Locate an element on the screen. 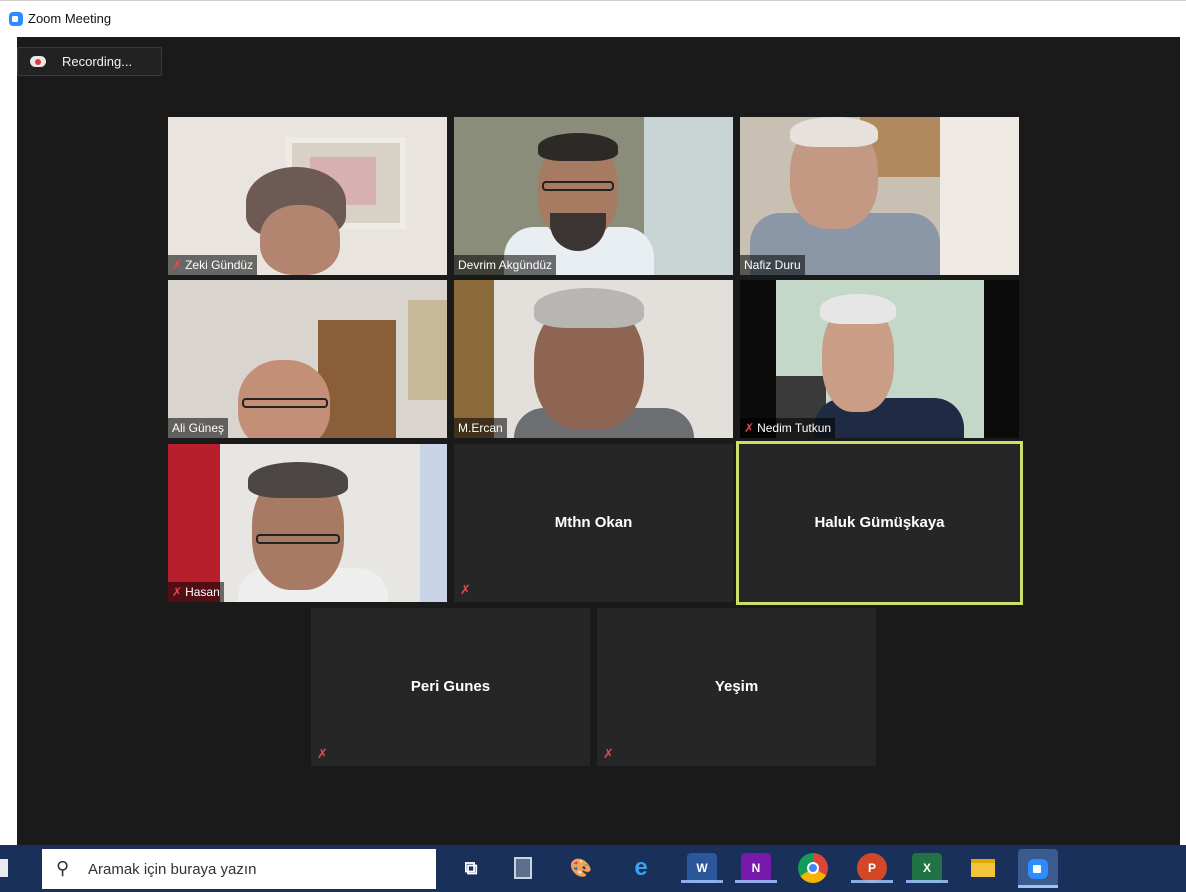 This screenshot has height=892, width=1186. window-title: Zoom Meeting is located at coordinates (70, 18).